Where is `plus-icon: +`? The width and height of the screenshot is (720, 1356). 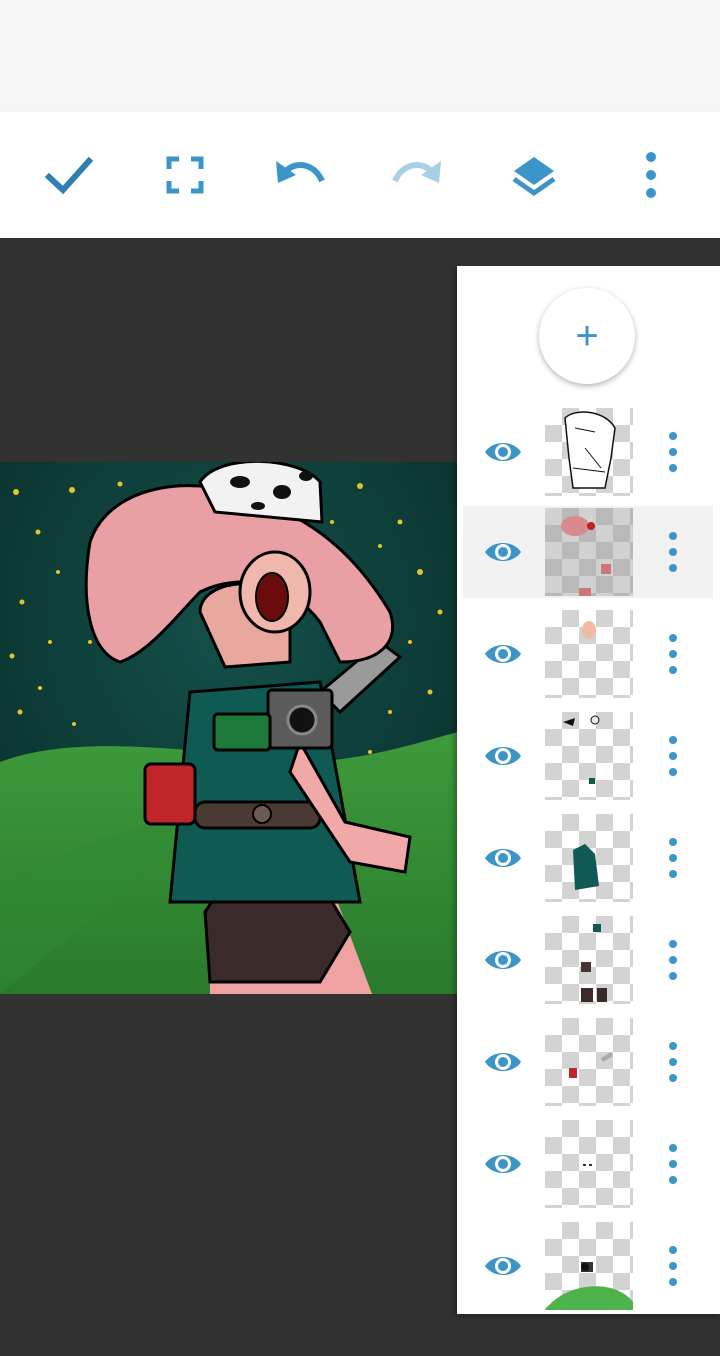
plus-icon: + is located at coordinates (587, 336).